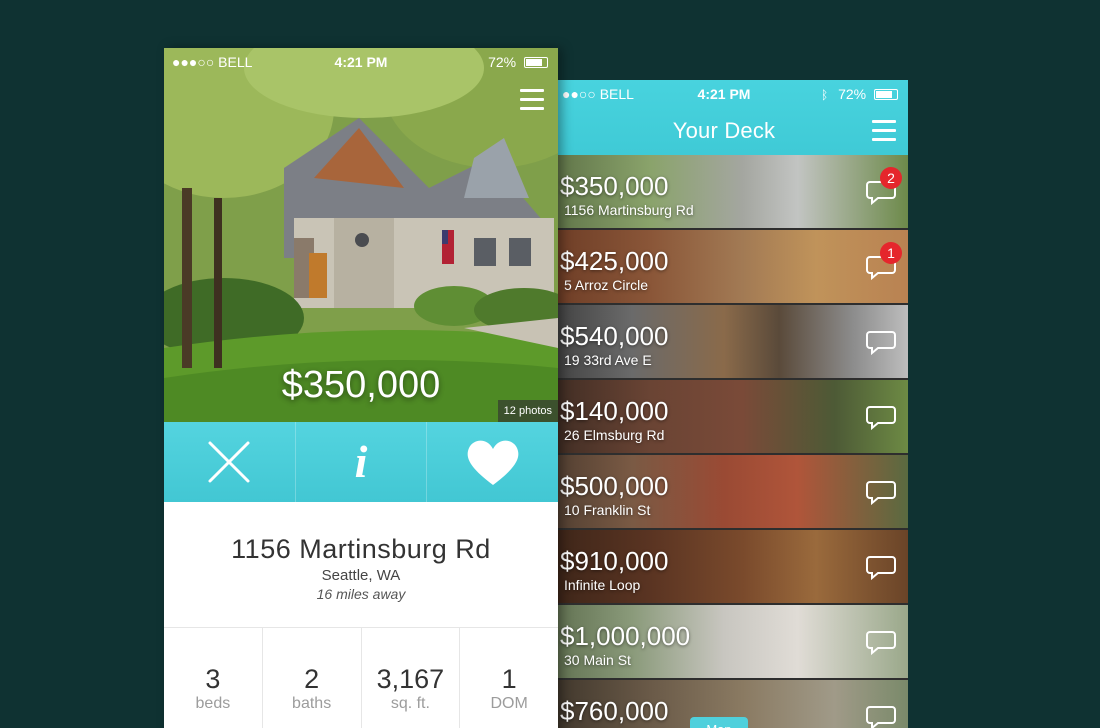 This screenshot has height=728, width=1100. I want to click on stat-value: 3,167, so click(410, 679).